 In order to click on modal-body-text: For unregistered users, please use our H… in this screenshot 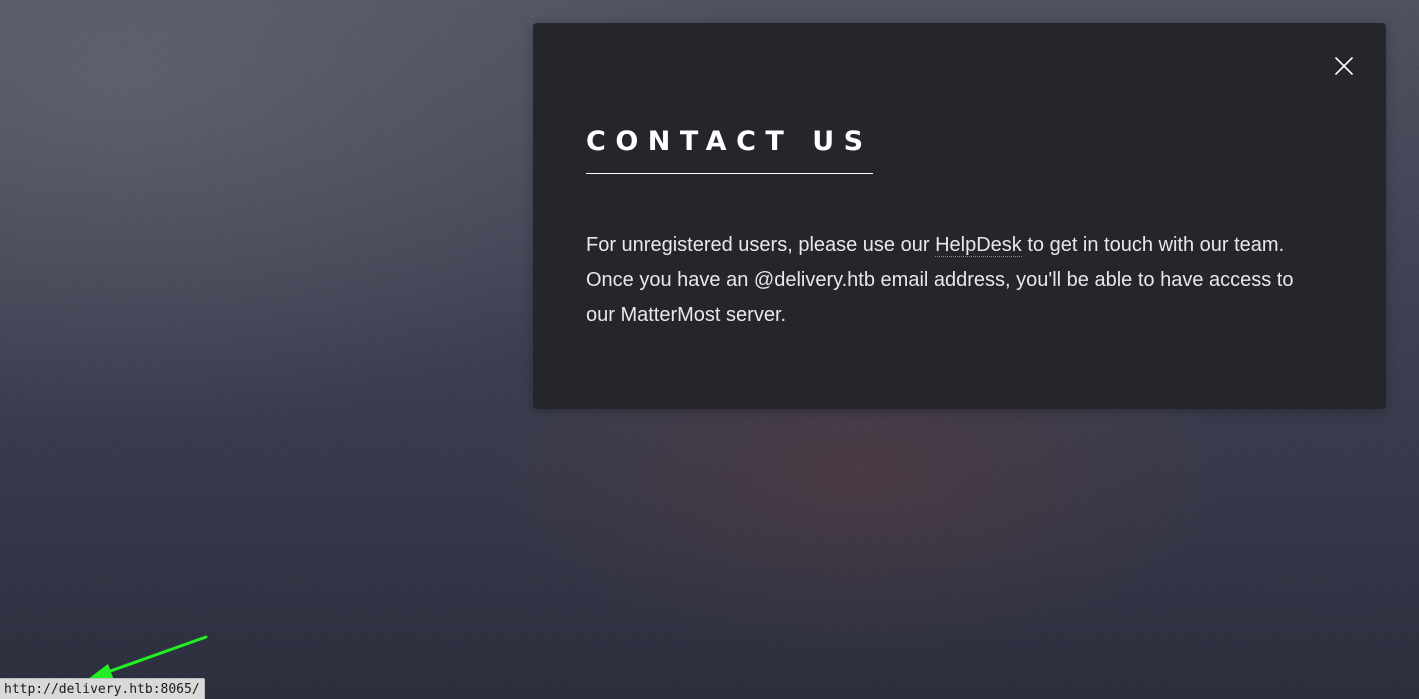, I will do `click(956, 280)`.